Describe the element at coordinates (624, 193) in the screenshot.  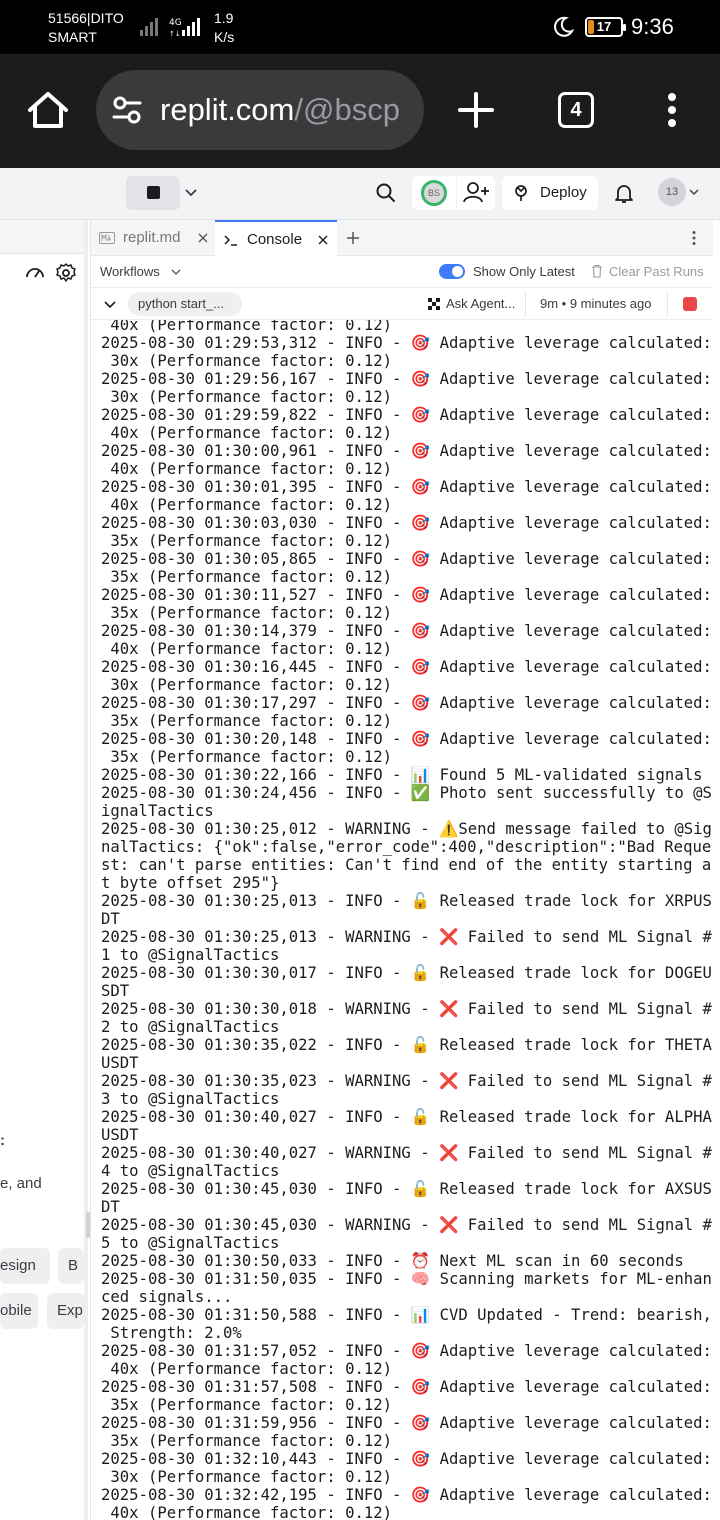
I see `bell-icon` at that location.